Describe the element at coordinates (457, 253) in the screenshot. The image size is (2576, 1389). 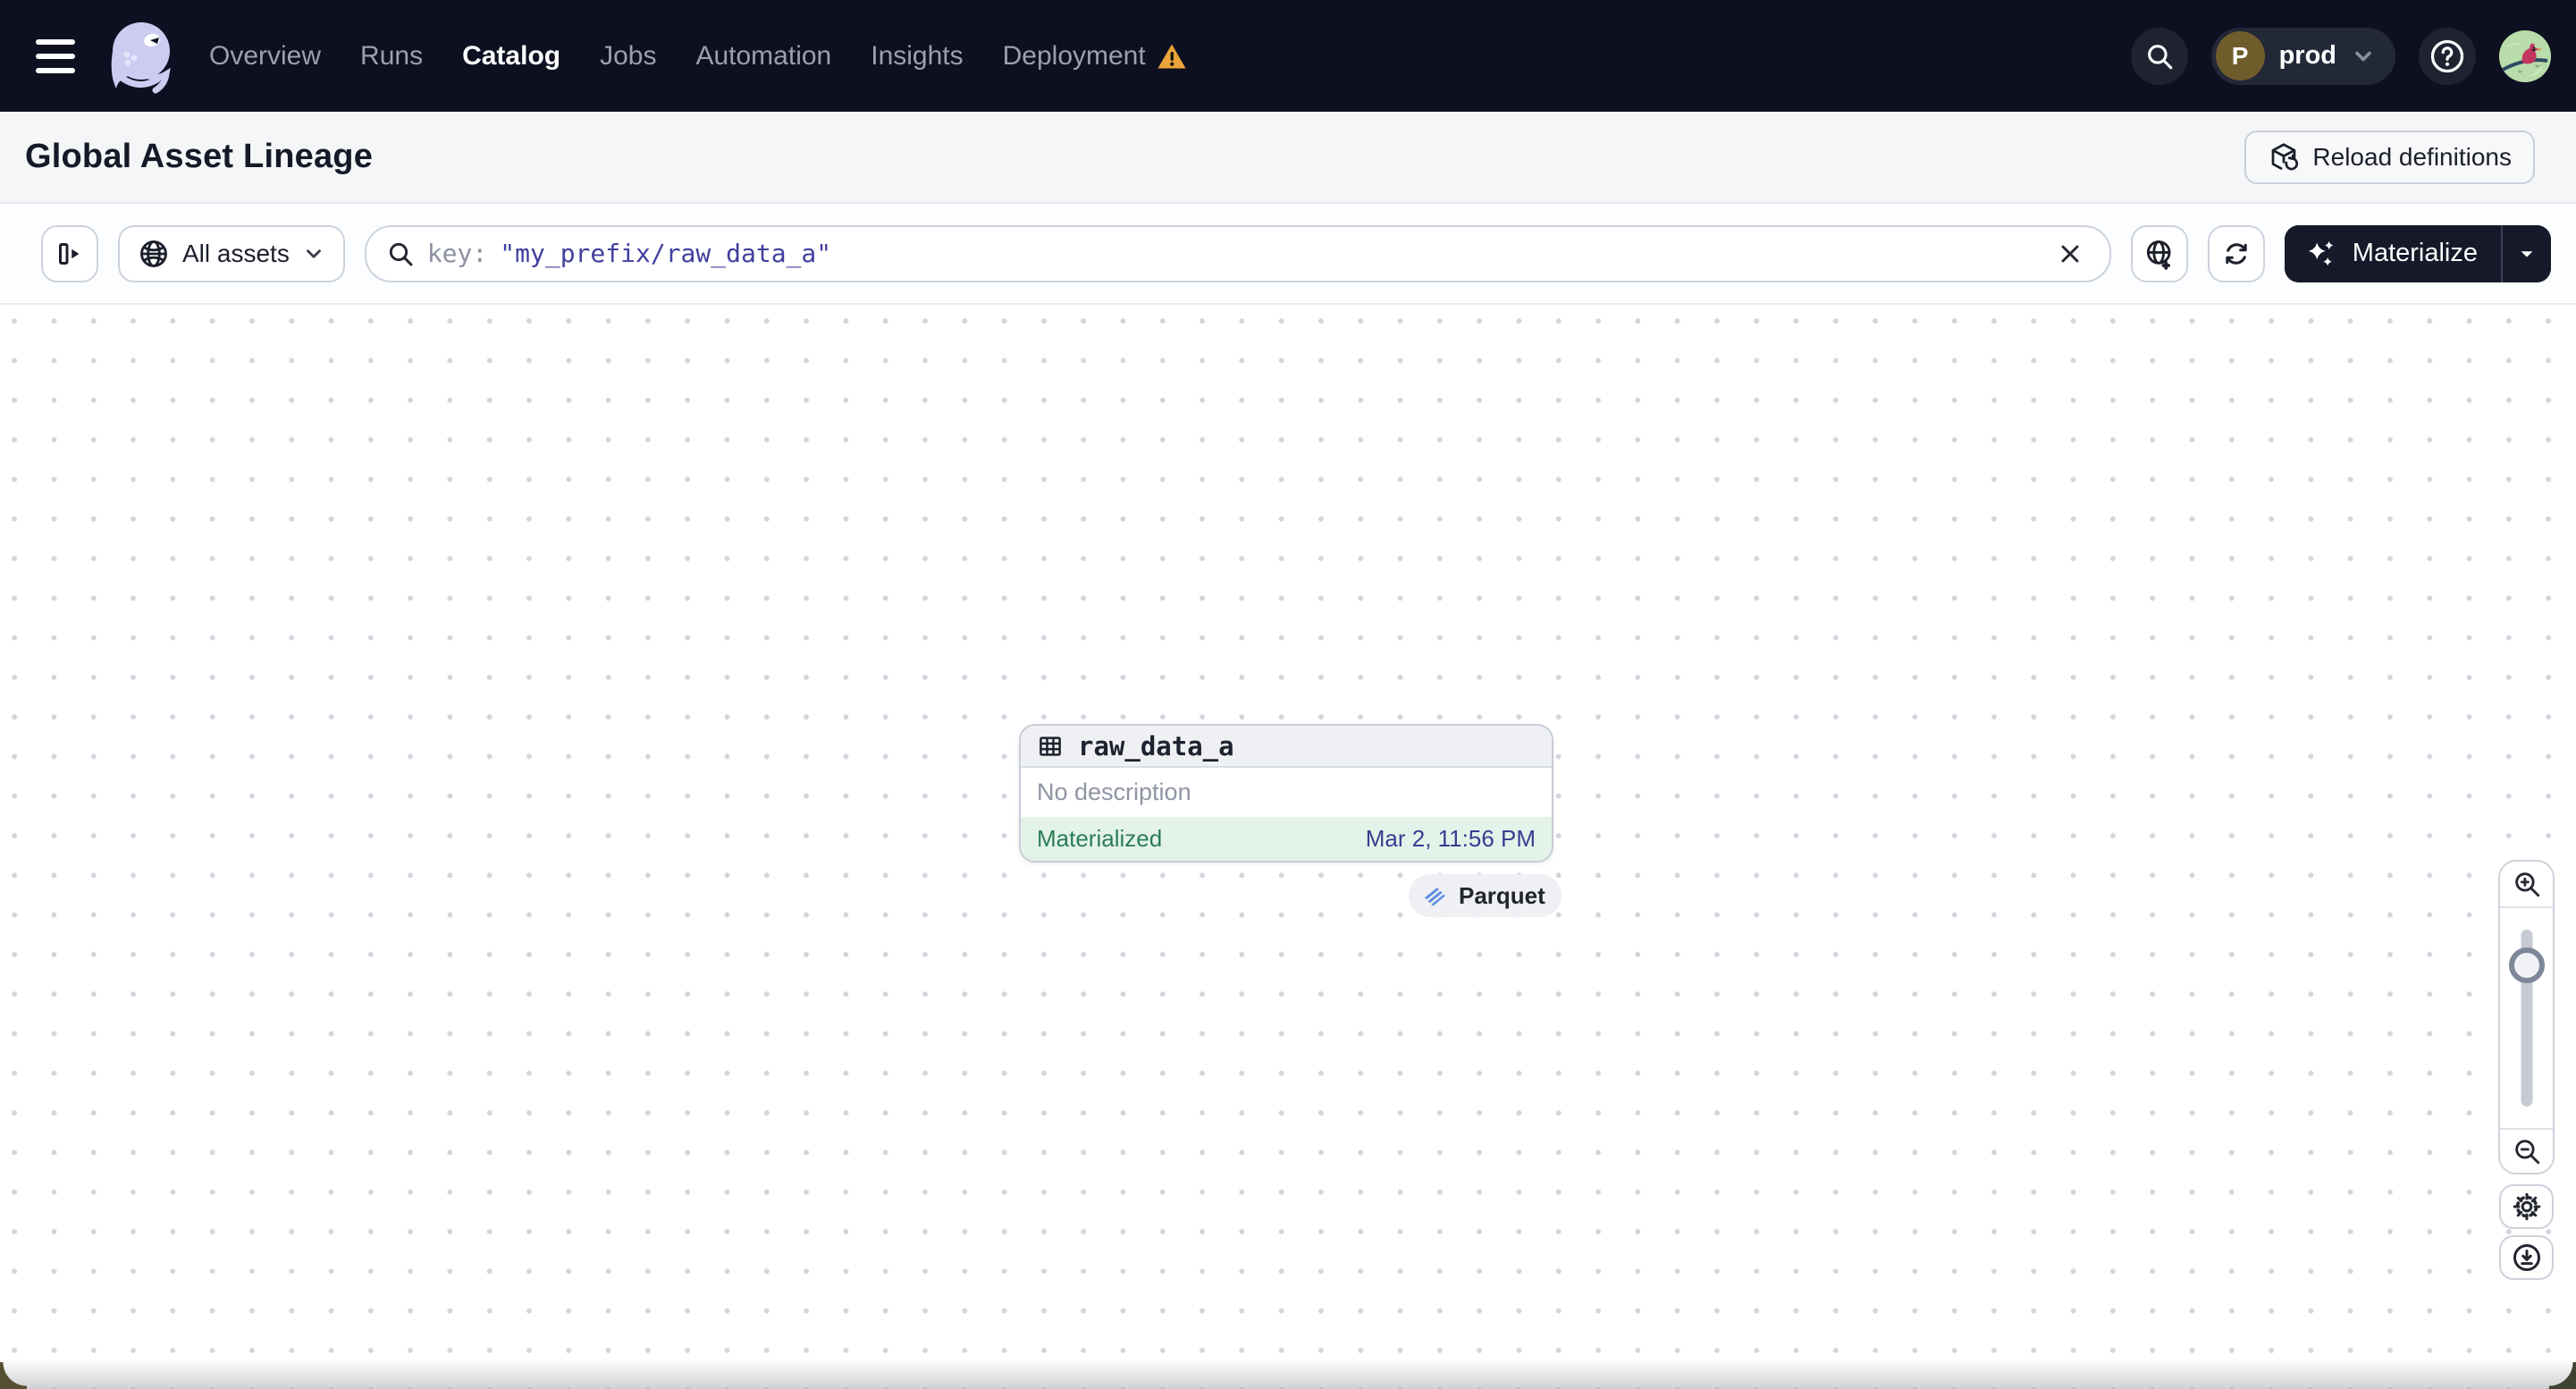
I see `search-query-key: key:` at that location.